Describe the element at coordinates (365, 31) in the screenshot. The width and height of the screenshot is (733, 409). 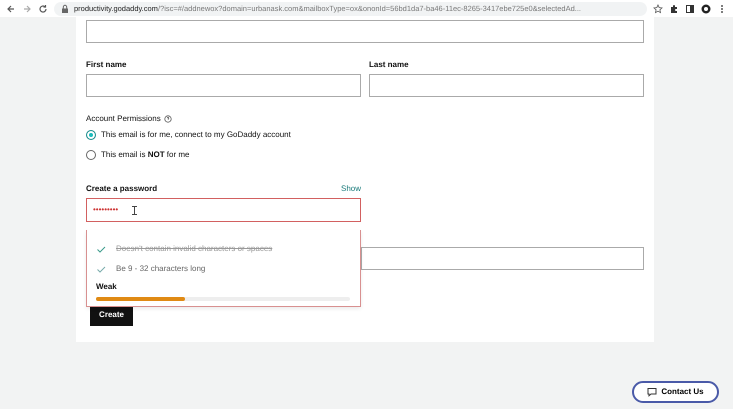
I see `email-field` at that location.